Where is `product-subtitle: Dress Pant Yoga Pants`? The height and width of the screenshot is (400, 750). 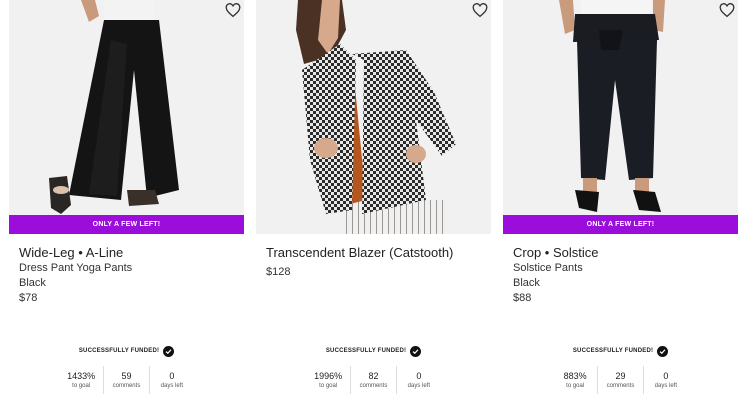
product-subtitle: Dress Pant Yoga Pants is located at coordinates (76, 268).